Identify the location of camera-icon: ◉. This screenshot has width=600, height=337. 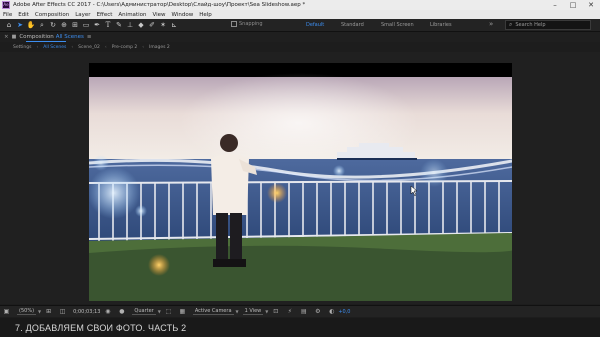
(108, 311).